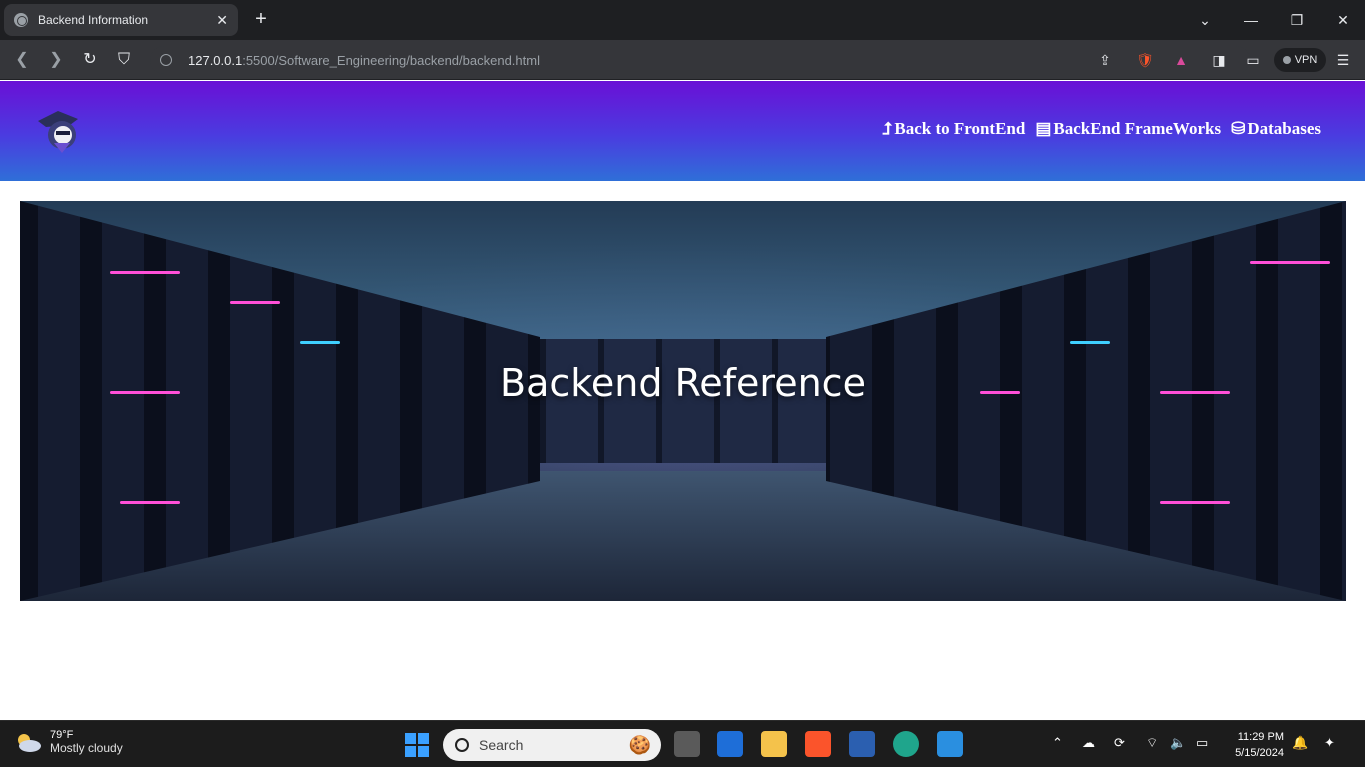  What do you see at coordinates (21, 20) in the screenshot?
I see `globe-icon` at bounding box center [21, 20].